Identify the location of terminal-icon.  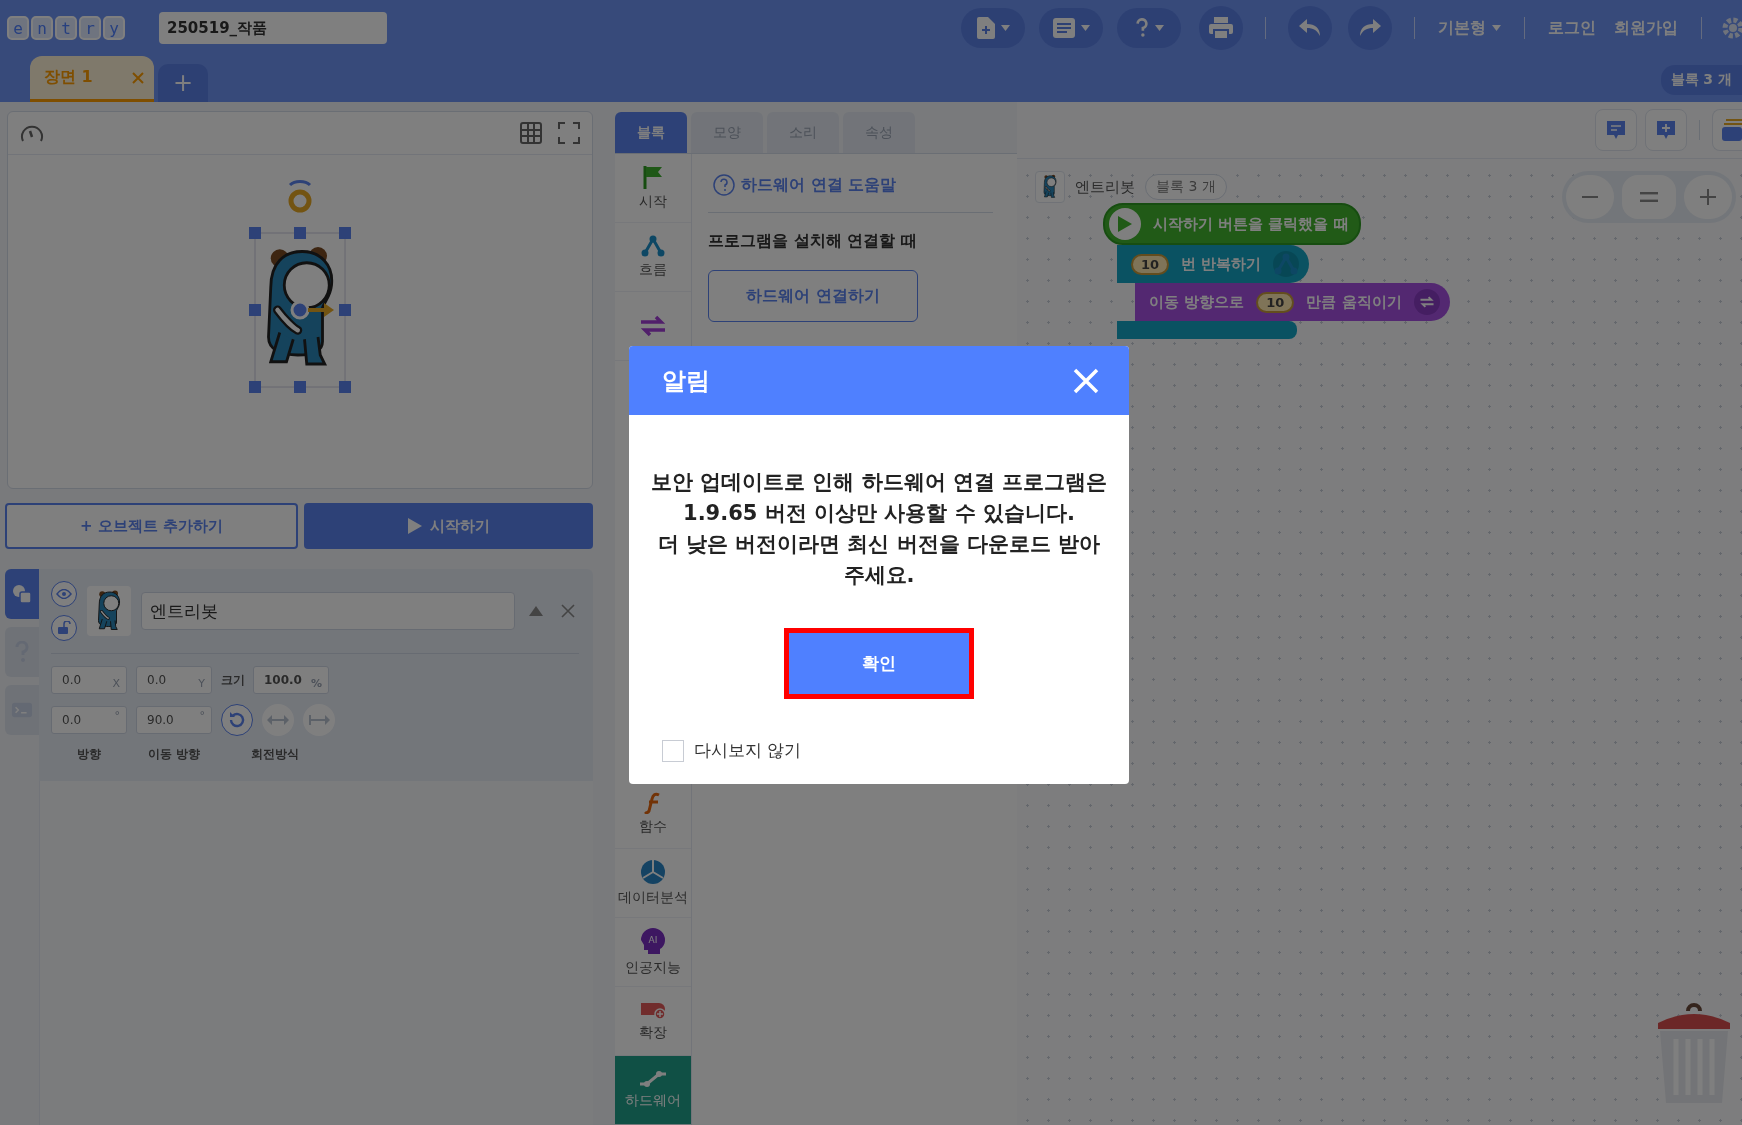
(22, 710).